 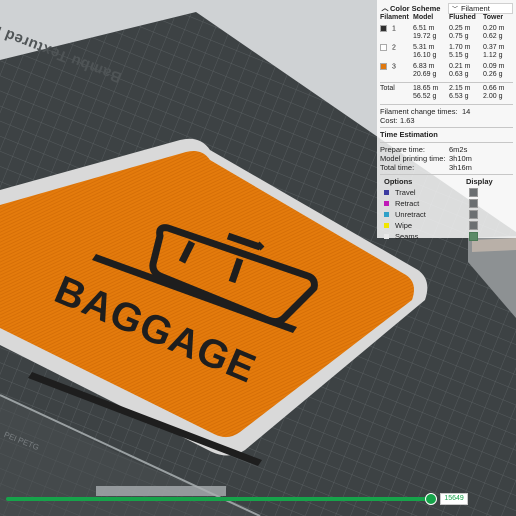 I want to click on option-label: Seams, so click(x=407, y=236).